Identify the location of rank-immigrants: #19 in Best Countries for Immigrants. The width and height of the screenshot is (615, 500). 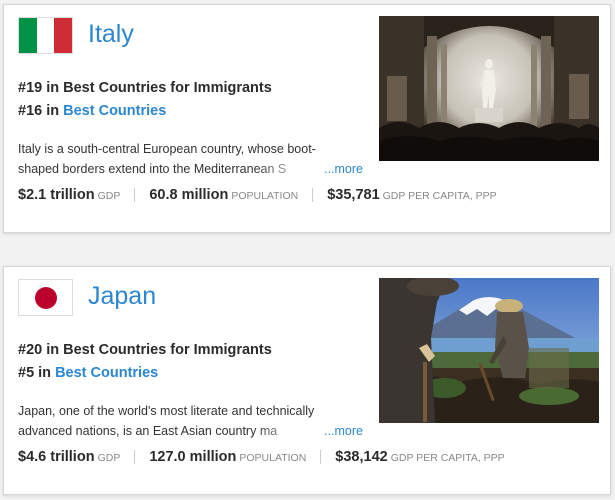
(145, 88).